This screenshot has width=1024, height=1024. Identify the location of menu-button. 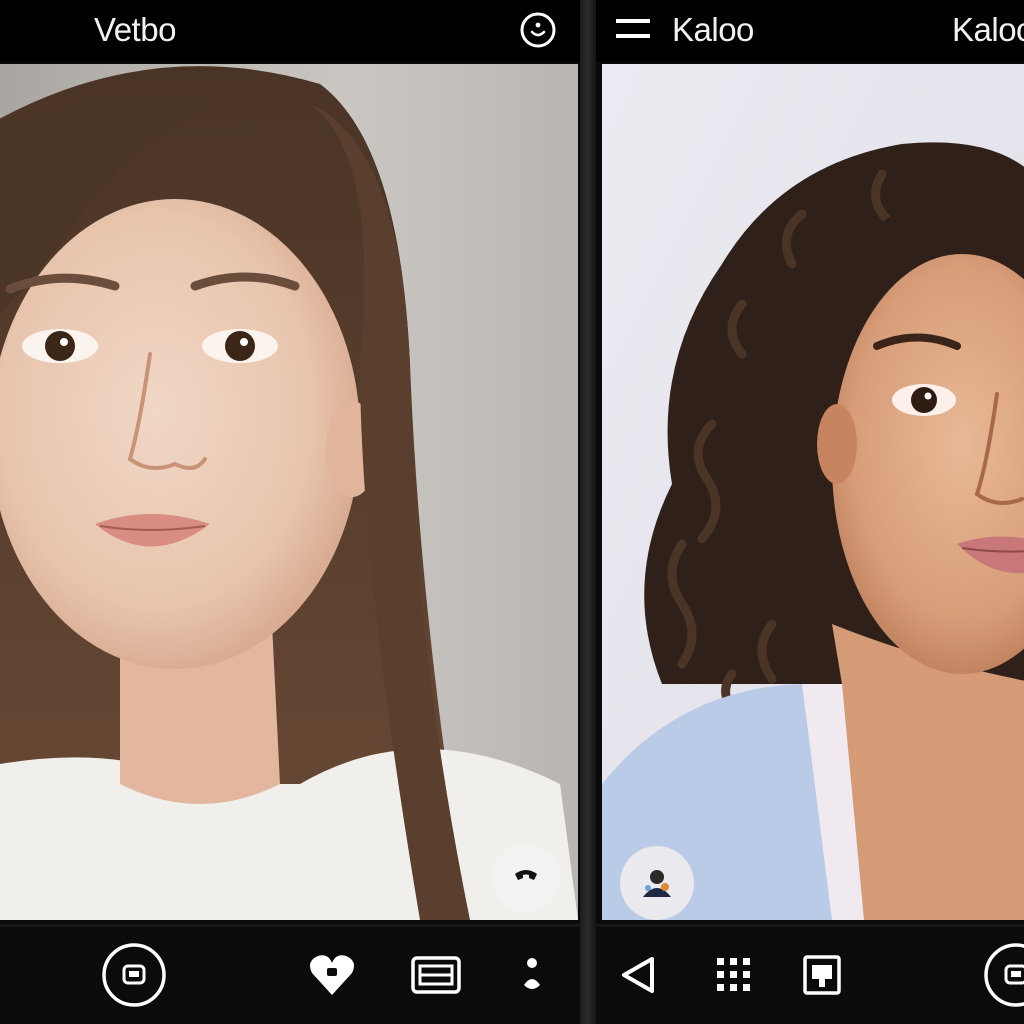
(634, 30).